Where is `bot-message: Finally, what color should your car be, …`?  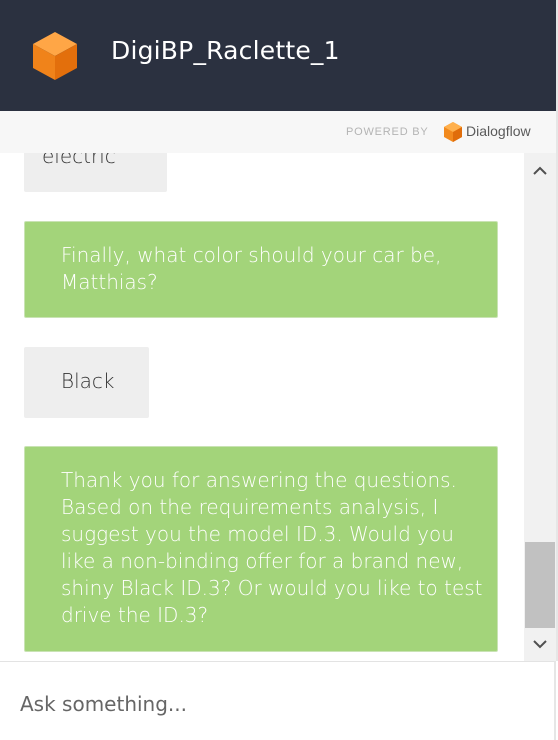 bot-message: Finally, what color should your car be, … is located at coordinates (261, 269).